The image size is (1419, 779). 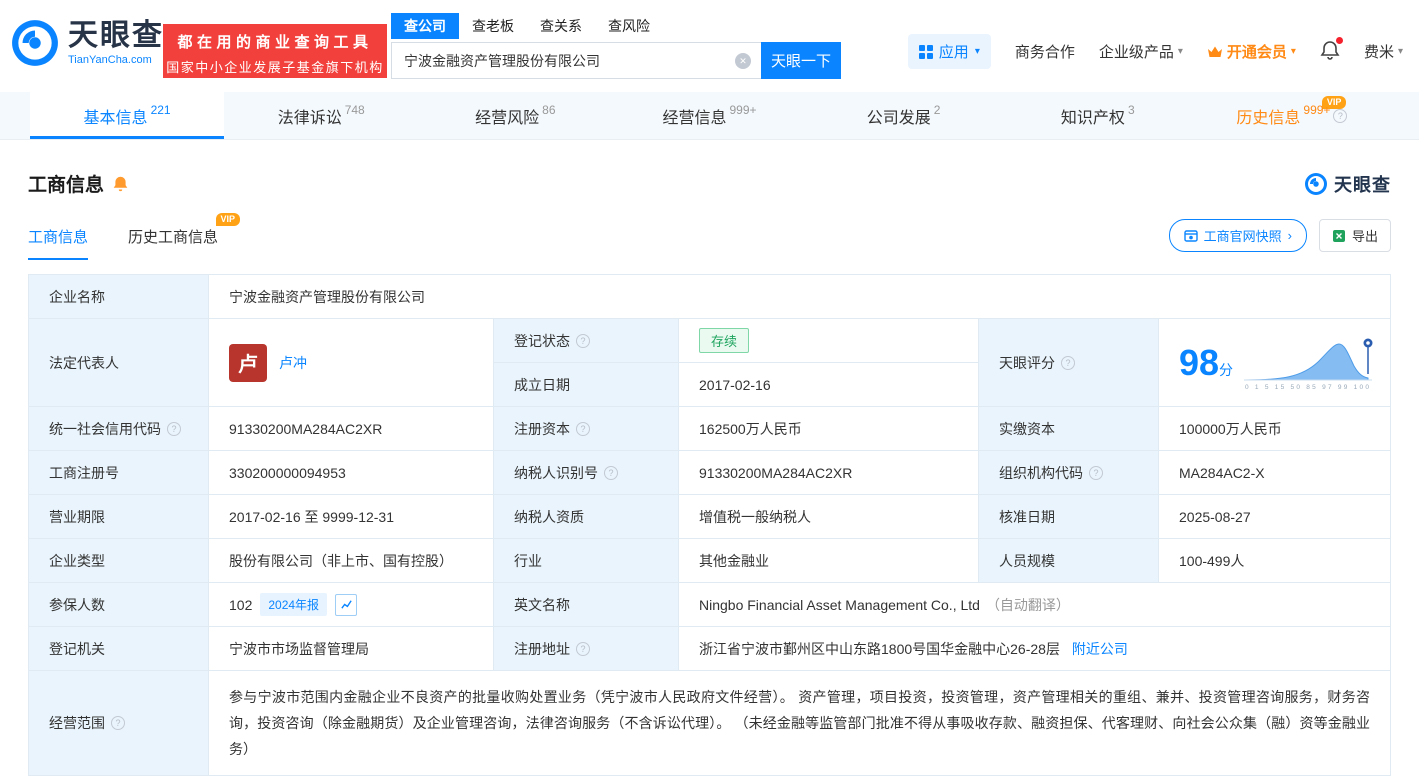 I want to click on vip-label: 开通会员, so click(x=1256, y=52).